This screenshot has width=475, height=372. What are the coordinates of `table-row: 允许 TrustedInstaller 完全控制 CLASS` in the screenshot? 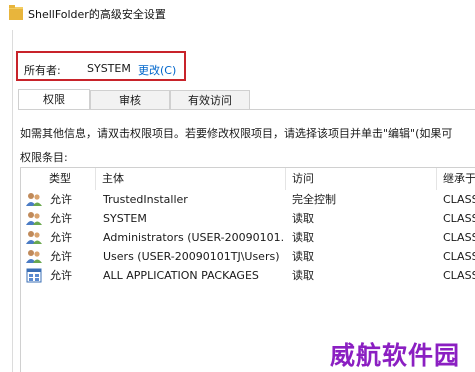 It's located at (248, 199).